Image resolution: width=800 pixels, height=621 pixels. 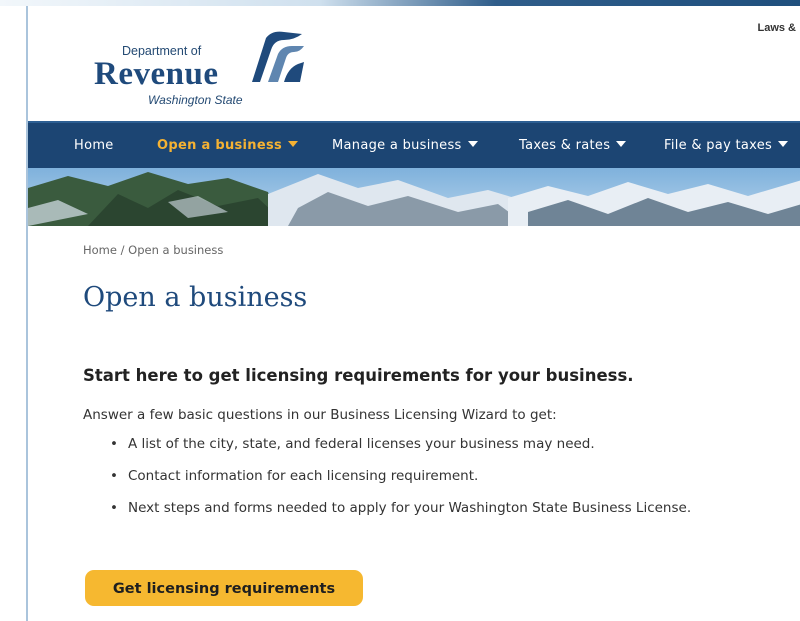 I want to click on mountain-banner-image, so click(x=414, y=197).